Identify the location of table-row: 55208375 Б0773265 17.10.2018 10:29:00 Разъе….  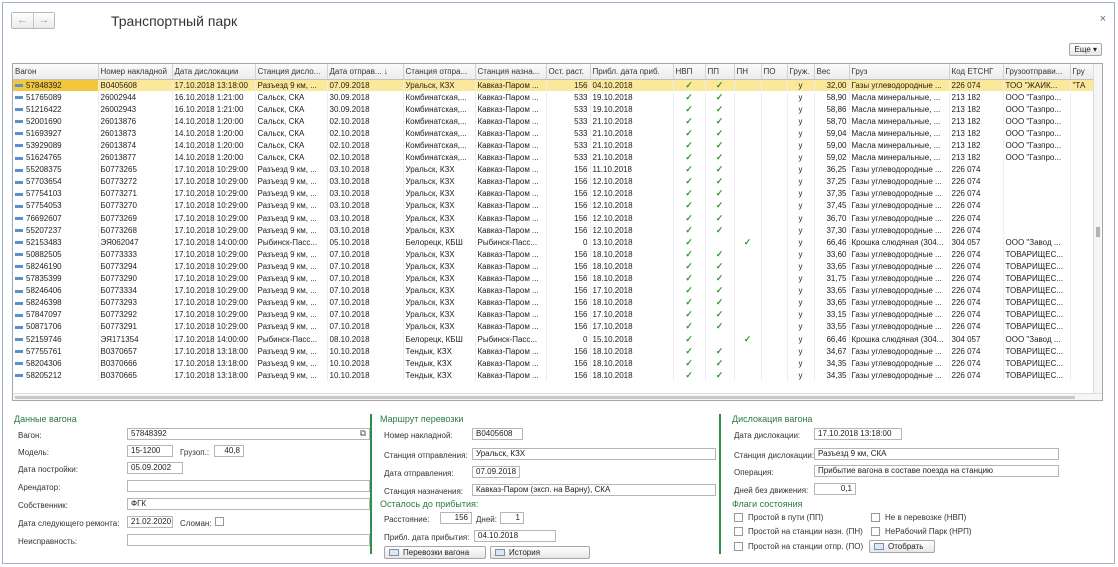
(554, 169).